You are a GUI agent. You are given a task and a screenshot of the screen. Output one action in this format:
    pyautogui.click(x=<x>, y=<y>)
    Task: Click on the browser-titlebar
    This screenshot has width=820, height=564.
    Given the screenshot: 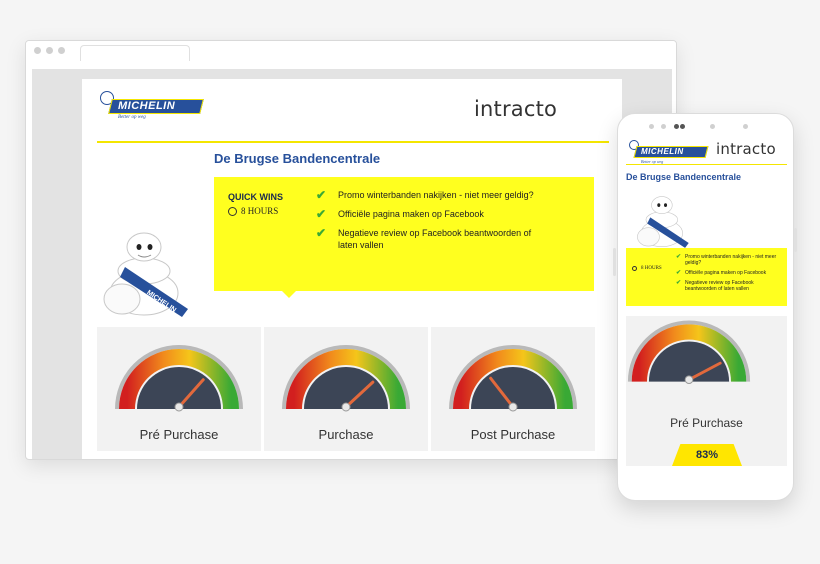 What is the action you would take?
    pyautogui.click(x=351, y=51)
    